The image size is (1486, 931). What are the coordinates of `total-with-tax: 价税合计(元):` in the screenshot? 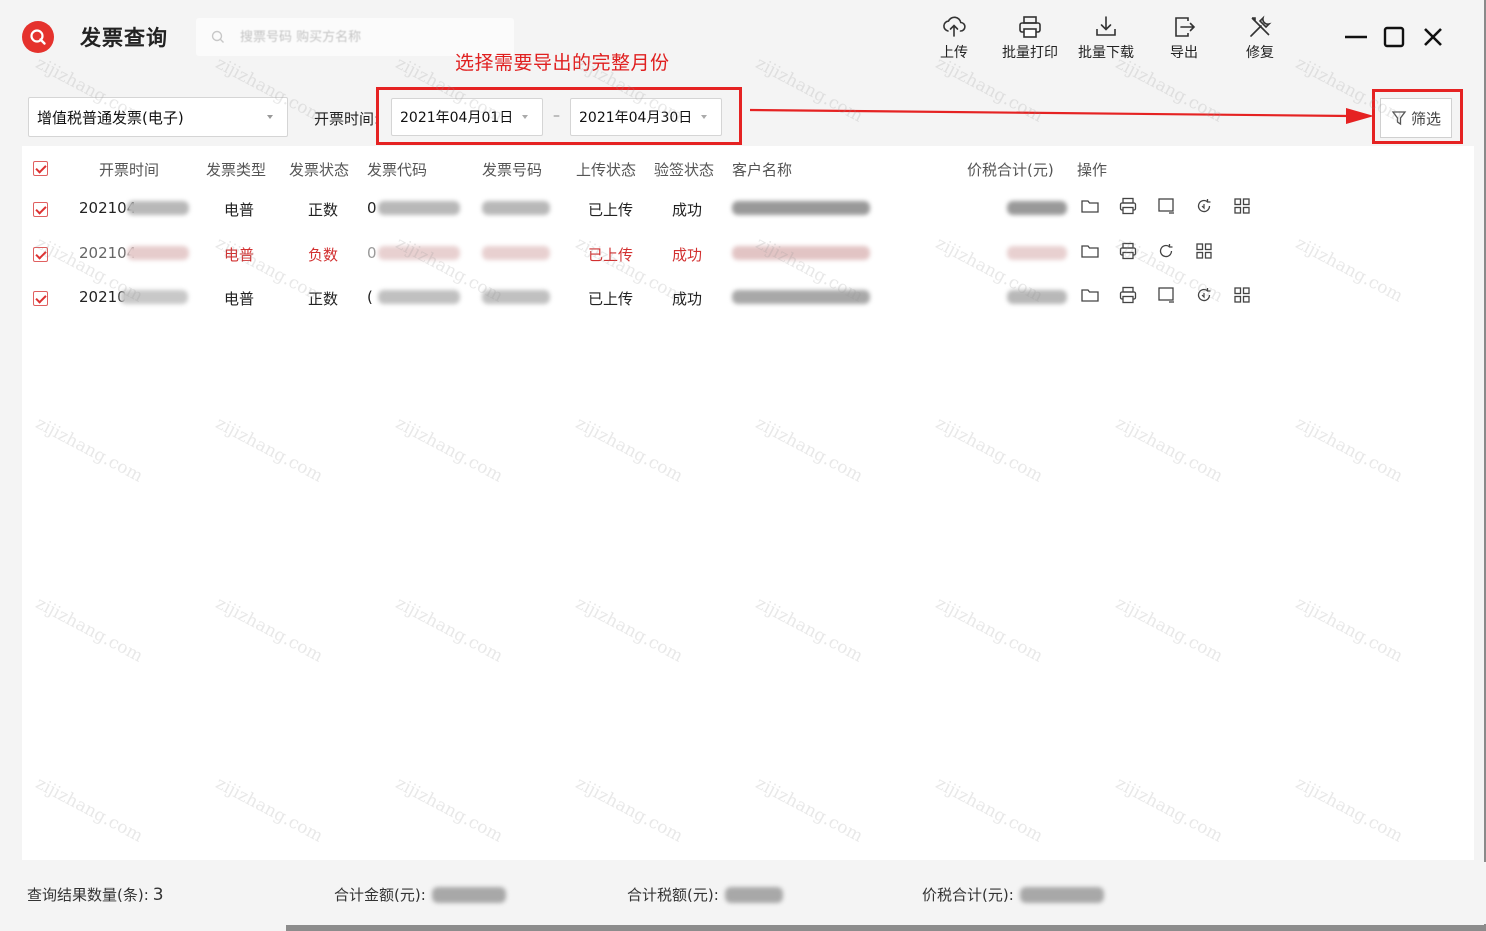 It's located at (1013, 894).